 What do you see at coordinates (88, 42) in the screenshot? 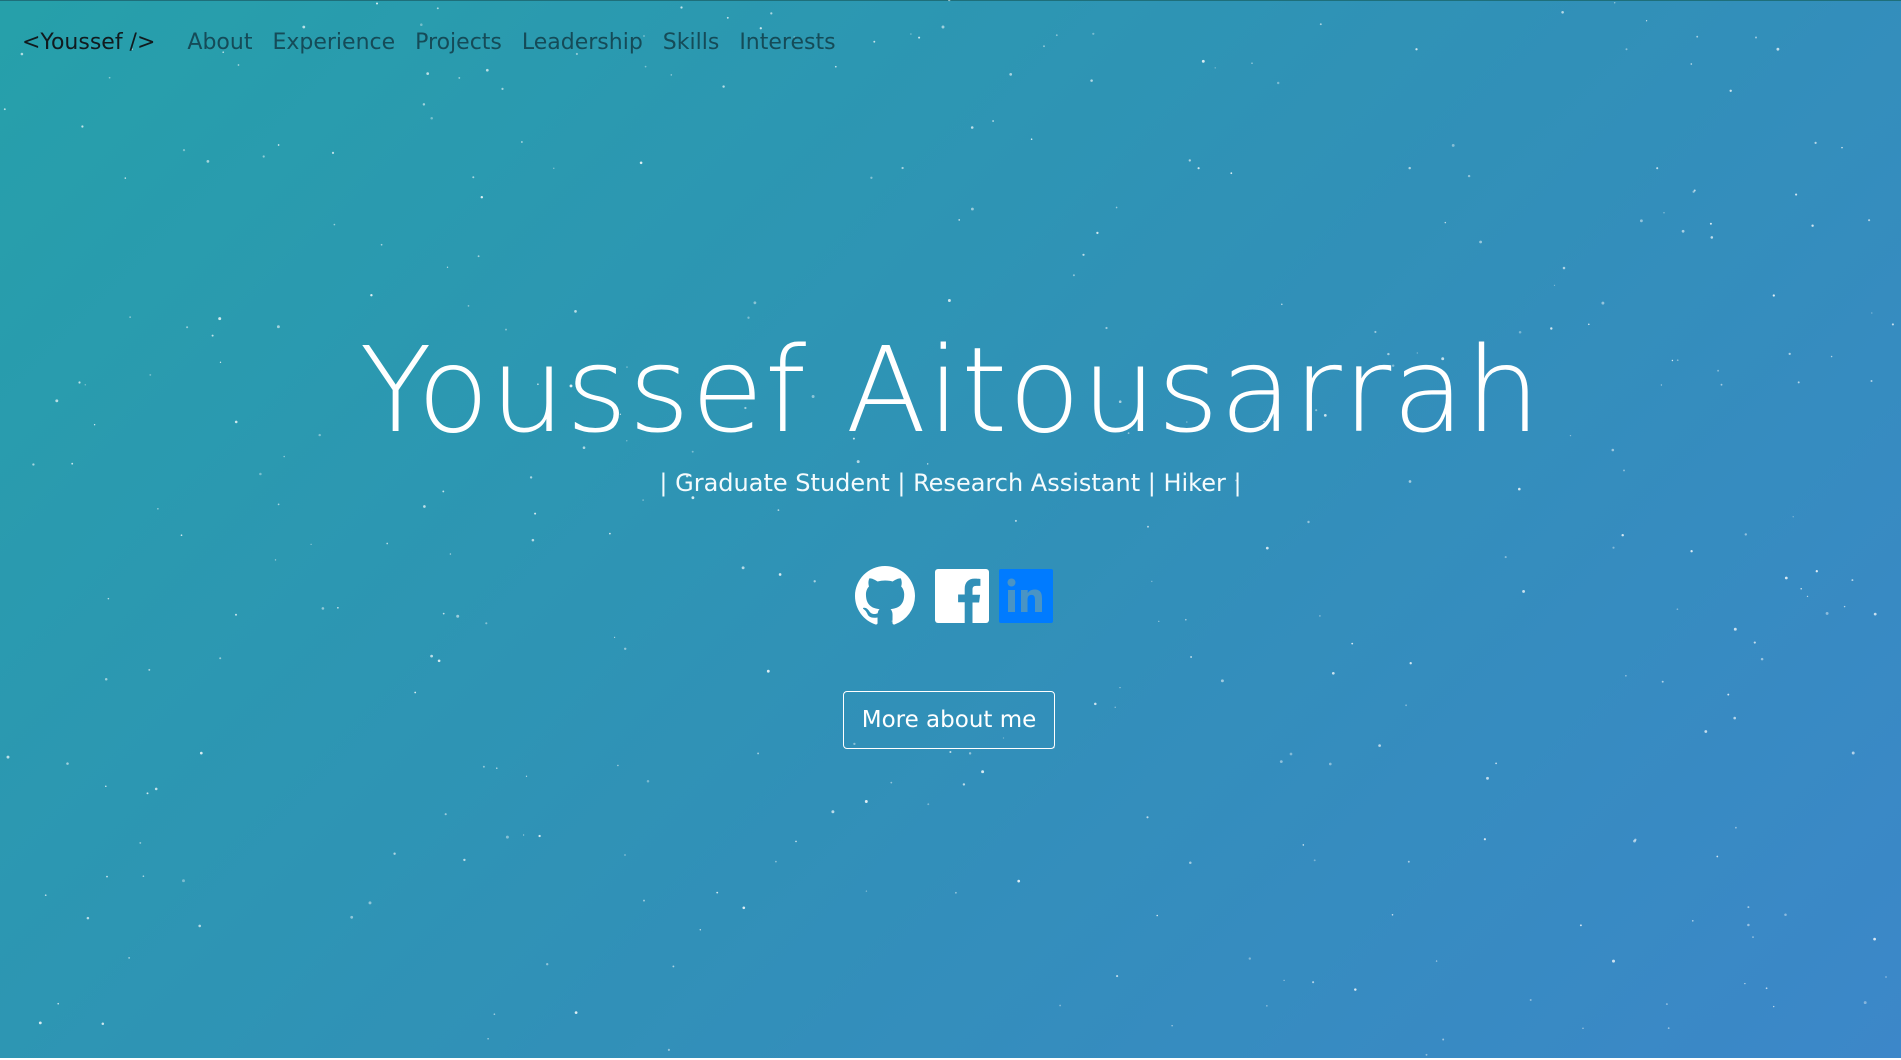
I see `navbar-brand: <Youssef />` at bounding box center [88, 42].